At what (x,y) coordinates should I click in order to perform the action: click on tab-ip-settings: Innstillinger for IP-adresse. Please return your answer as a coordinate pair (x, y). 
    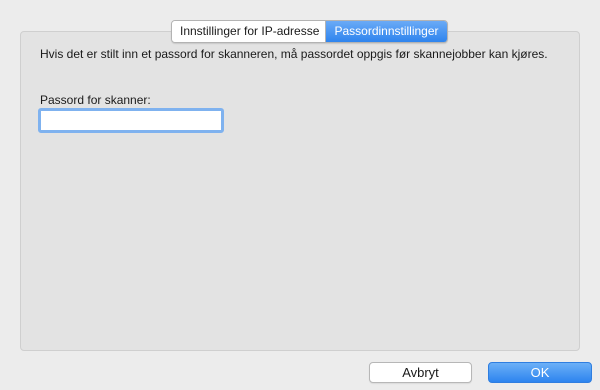
    Looking at the image, I should click on (249, 31).